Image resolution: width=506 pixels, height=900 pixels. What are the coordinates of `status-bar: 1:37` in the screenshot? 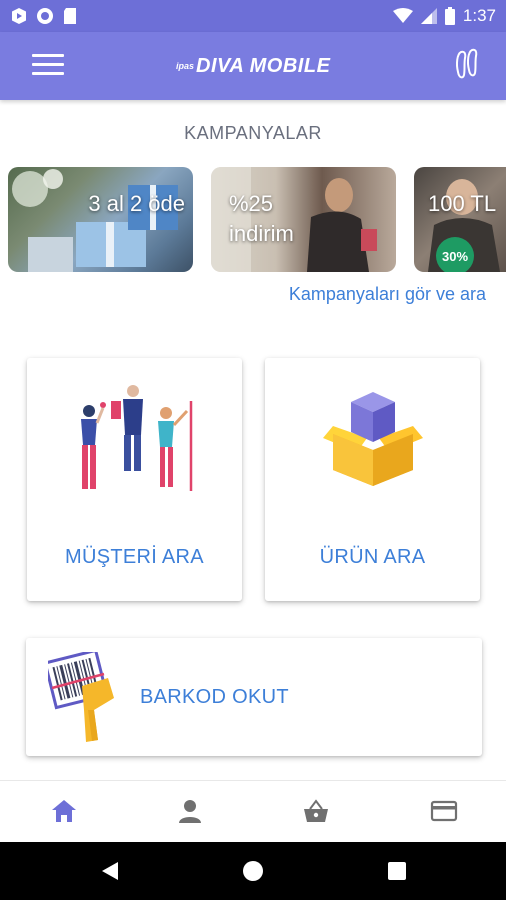 It's located at (253, 16).